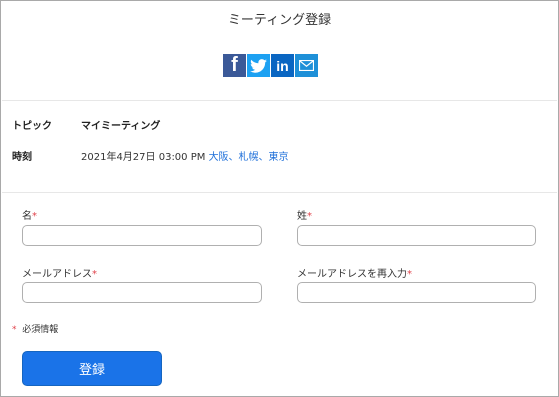  Describe the element at coordinates (304, 216) in the screenshot. I see `last-name-label: 姓*` at that location.